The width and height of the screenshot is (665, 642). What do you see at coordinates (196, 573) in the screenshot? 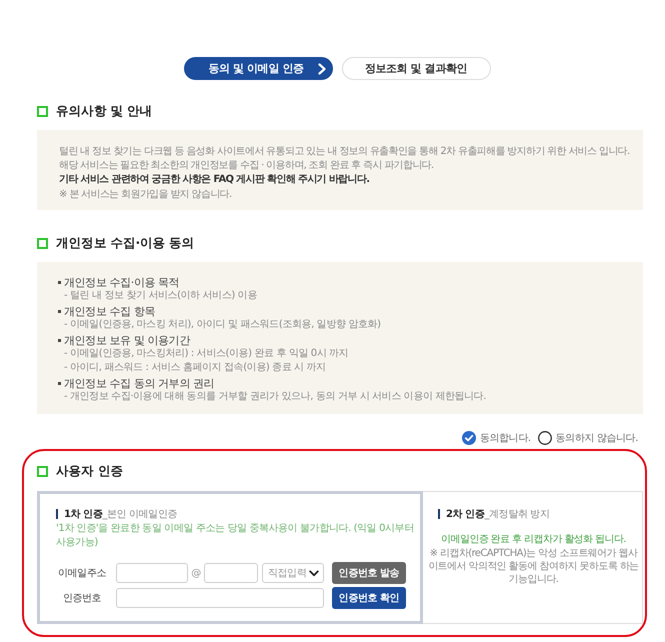
I see `at-sign: @` at bounding box center [196, 573].